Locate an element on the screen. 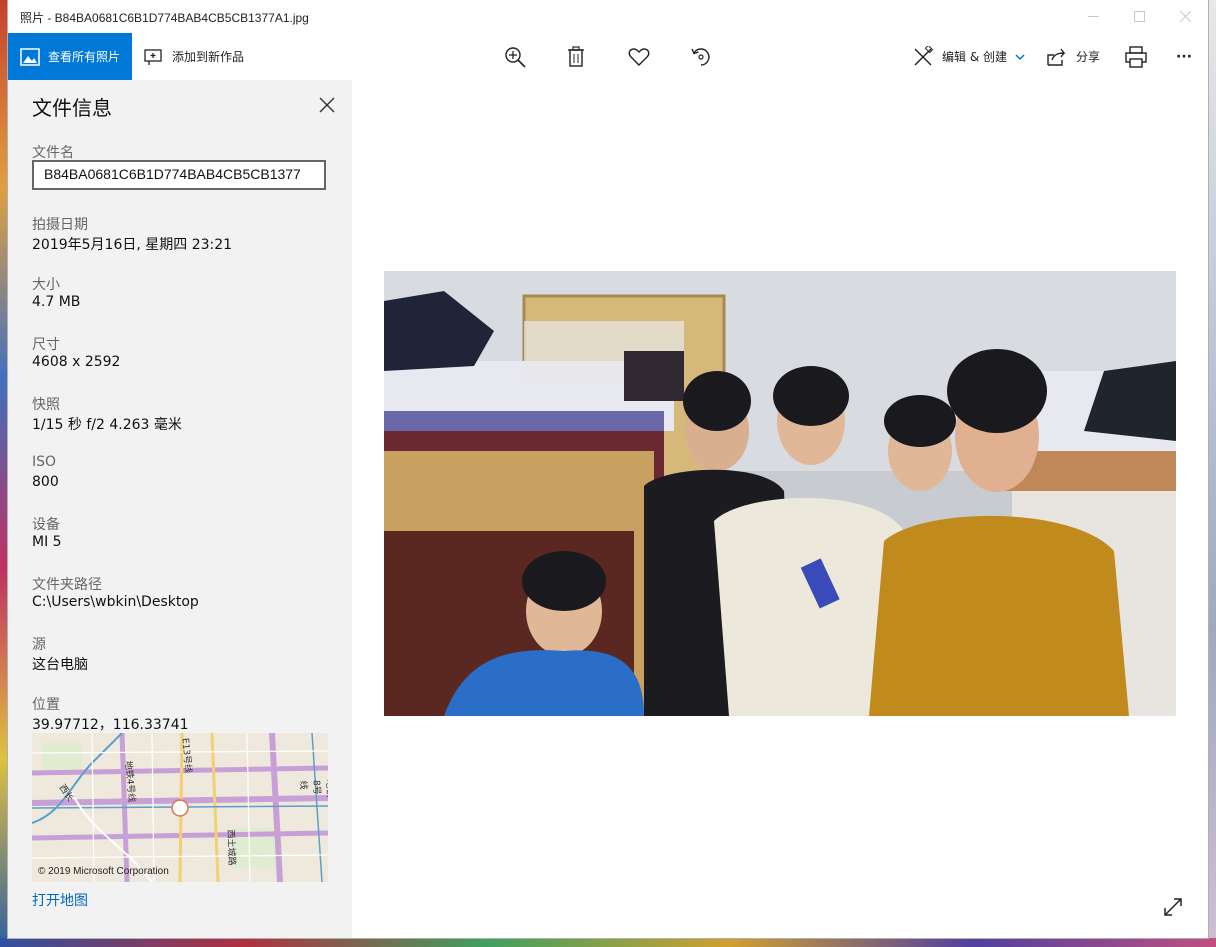 This screenshot has width=1216, height=947. desktop-background-left is located at coordinates (4, 473).